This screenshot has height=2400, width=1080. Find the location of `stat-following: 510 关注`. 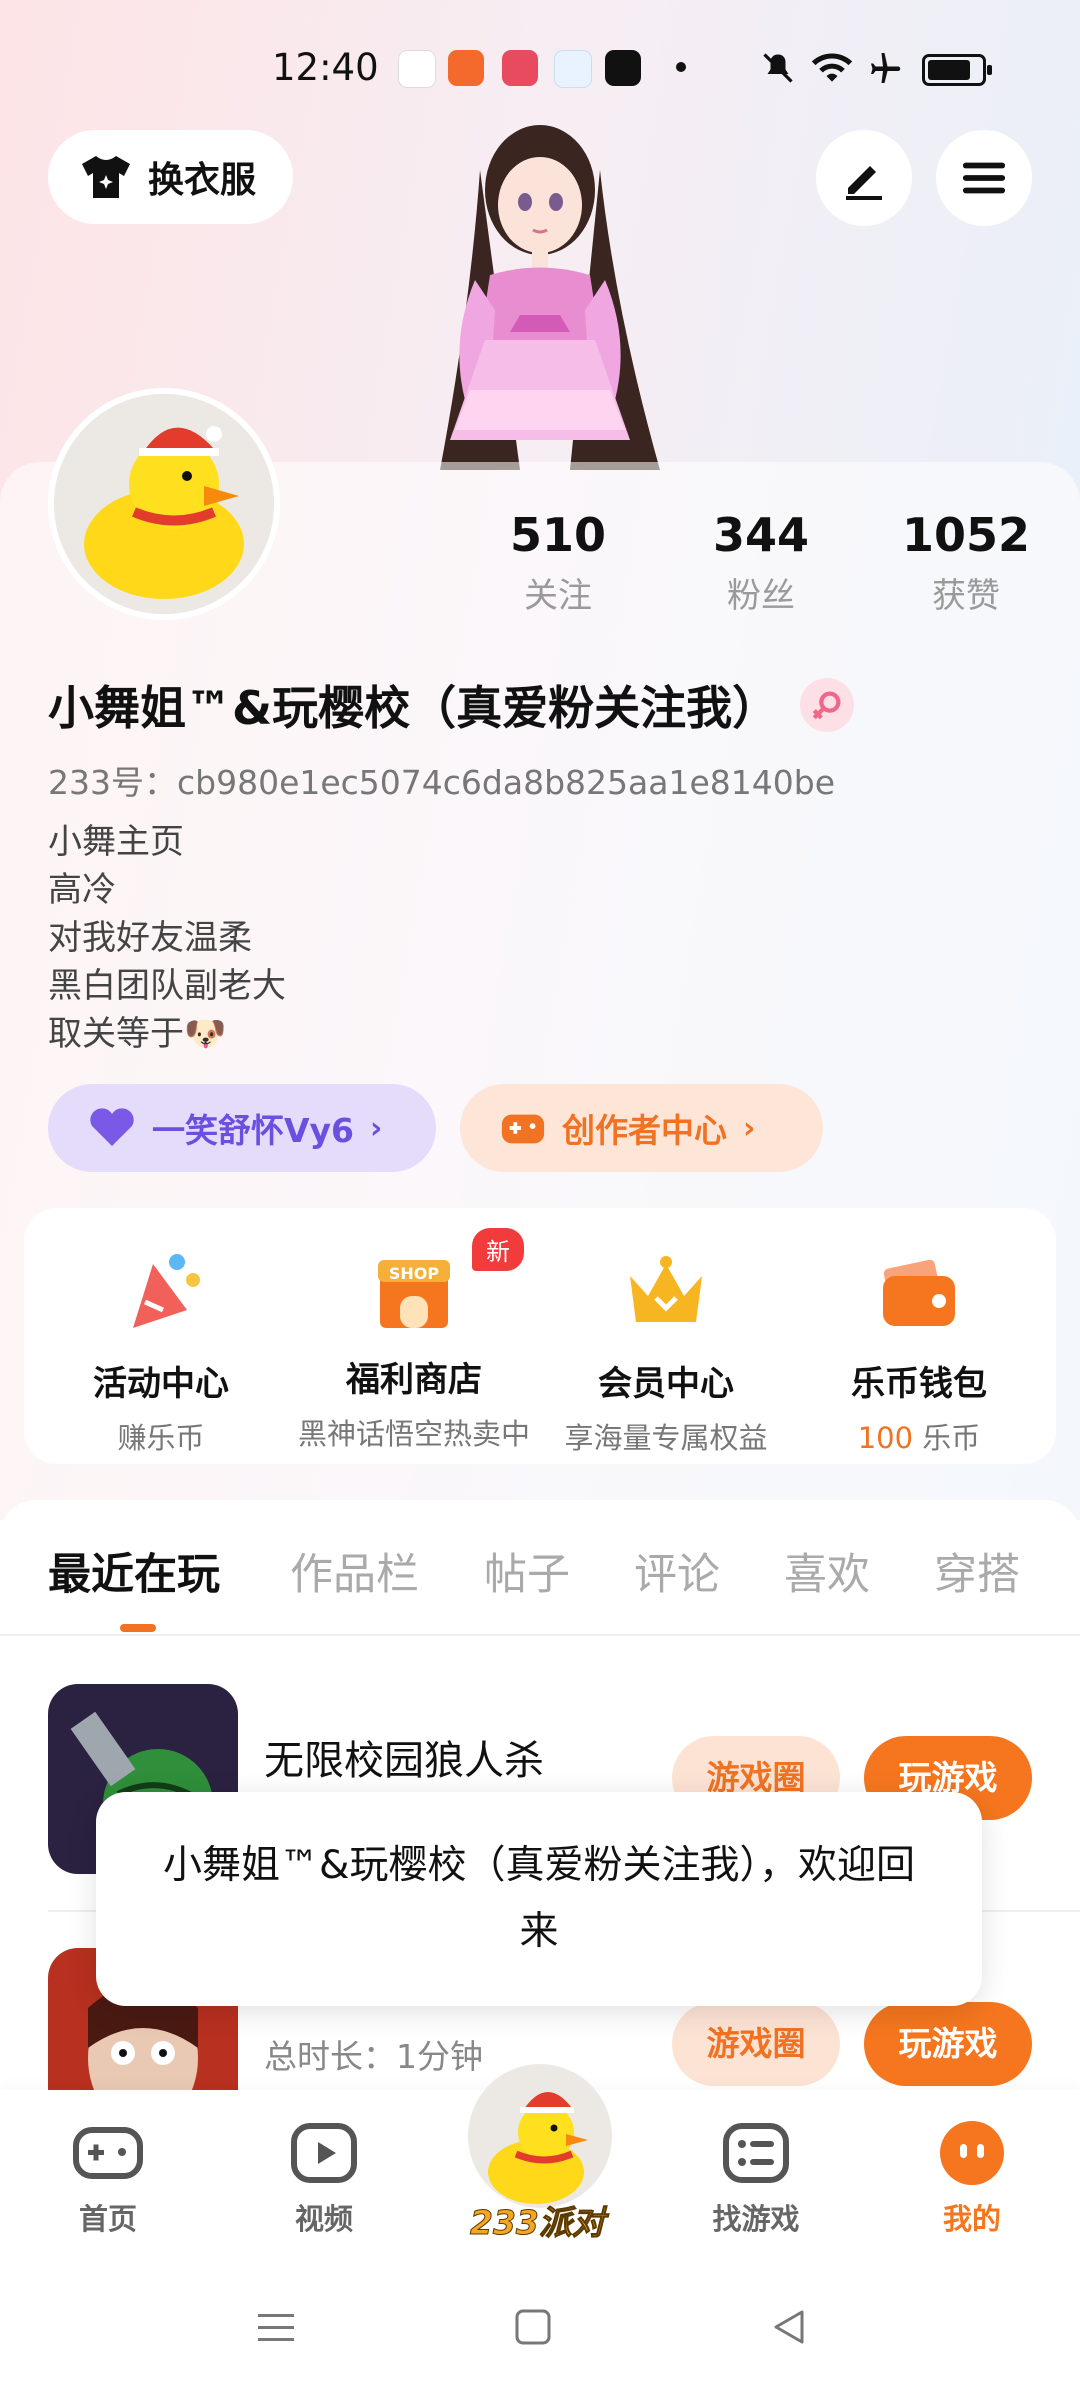

stat-following: 510 关注 is located at coordinates (558, 562).